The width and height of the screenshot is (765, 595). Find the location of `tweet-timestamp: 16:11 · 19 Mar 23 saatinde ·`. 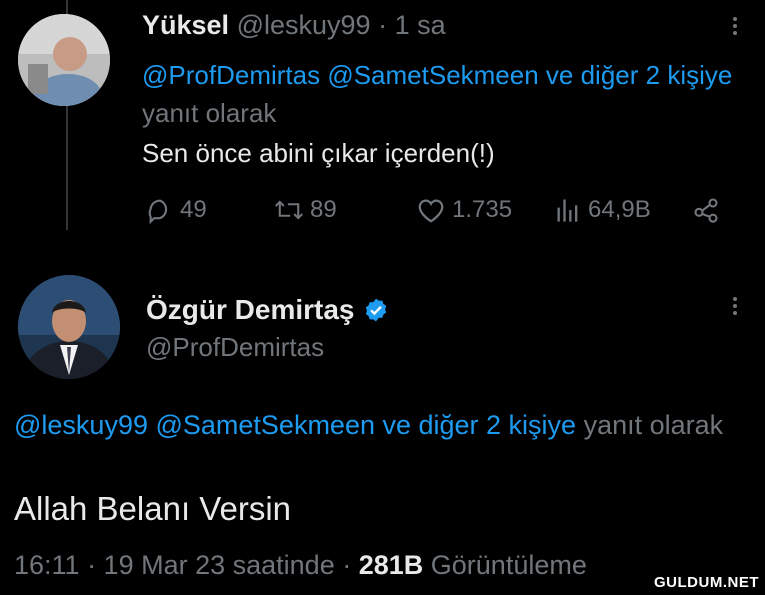

tweet-timestamp: 16:11 · 19 Mar 23 saatinde · is located at coordinates (182, 565).